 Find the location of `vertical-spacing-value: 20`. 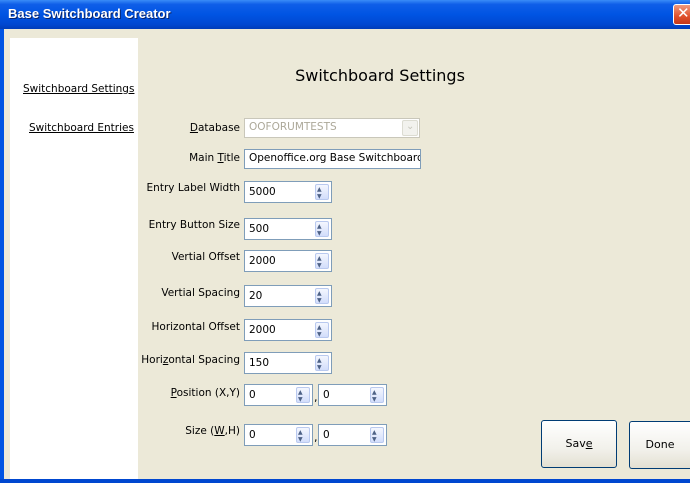

vertical-spacing-value: 20 is located at coordinates (256, 296).